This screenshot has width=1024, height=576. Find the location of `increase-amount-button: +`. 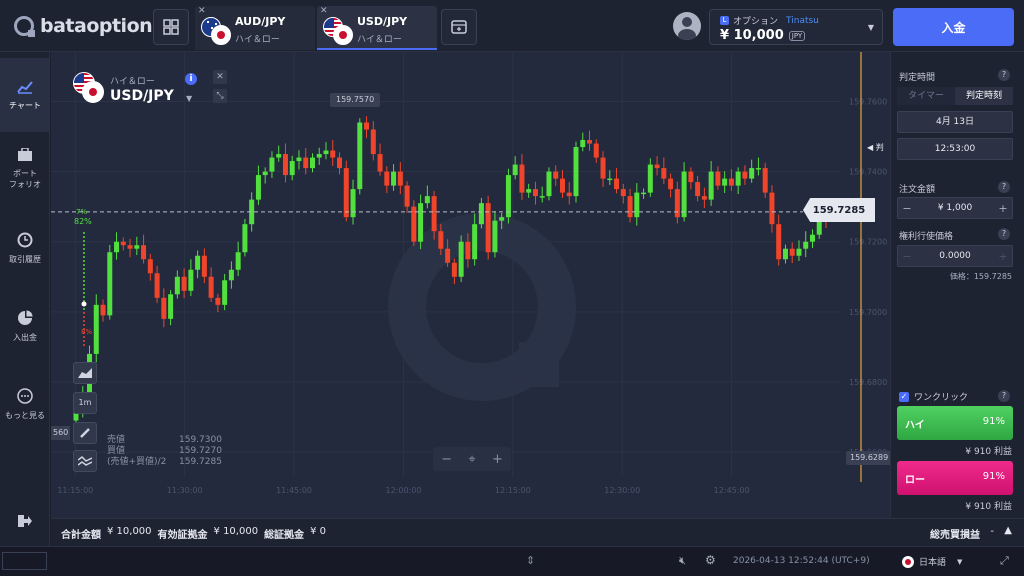

increase-amount-button: + is located at coordinates (1003, 208).